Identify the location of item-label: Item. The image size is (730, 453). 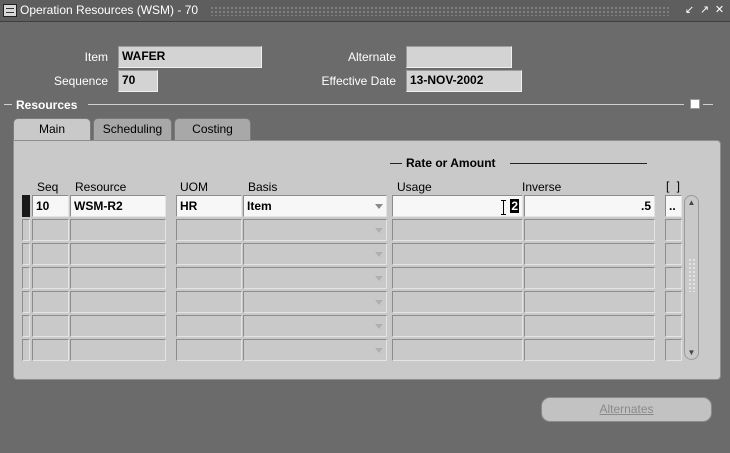
(96, 57).